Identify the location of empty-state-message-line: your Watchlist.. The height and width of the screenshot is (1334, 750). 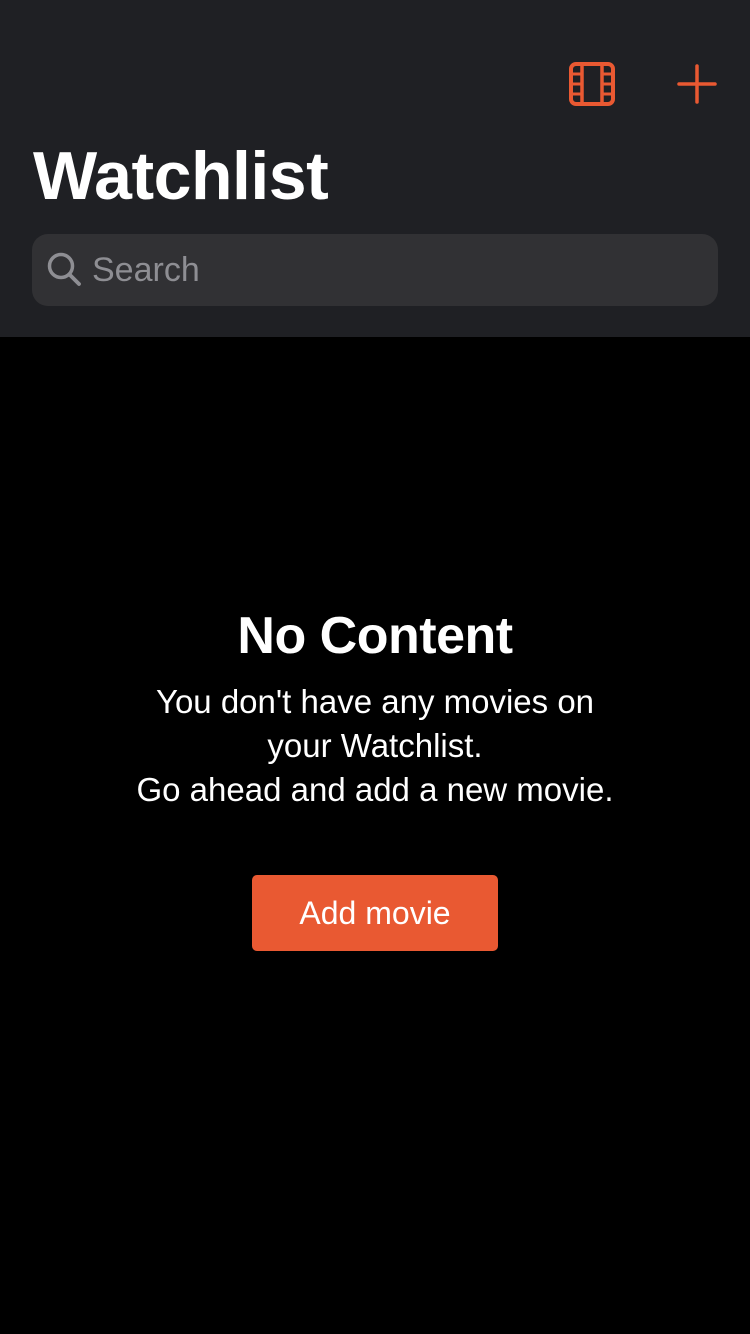
(375, 745).